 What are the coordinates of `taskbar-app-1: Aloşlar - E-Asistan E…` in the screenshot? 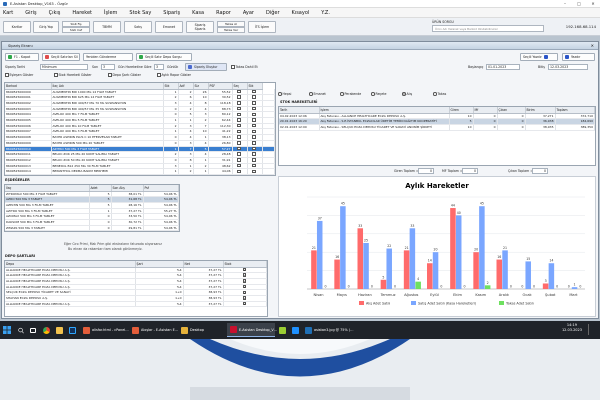 It's located at (153, 330).